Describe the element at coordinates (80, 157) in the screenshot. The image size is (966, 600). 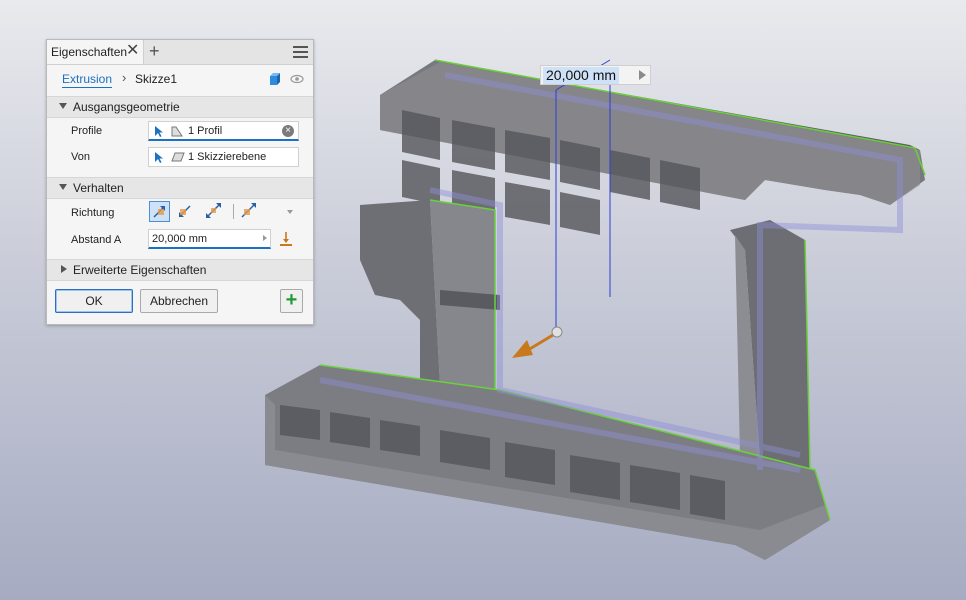
I see `from-label: Von` at that location.